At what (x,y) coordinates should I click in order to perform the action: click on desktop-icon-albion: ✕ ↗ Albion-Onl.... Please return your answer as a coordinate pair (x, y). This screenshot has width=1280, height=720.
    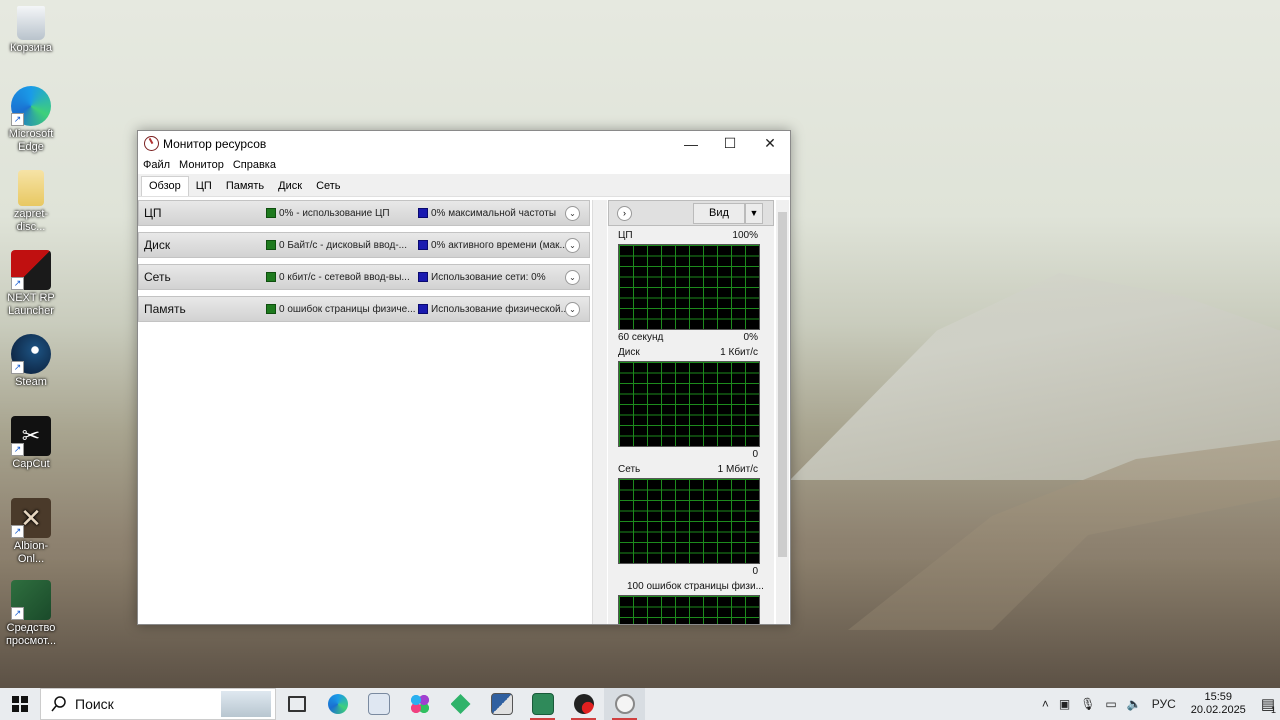
    Looking at the image, I should click on (31, 532).